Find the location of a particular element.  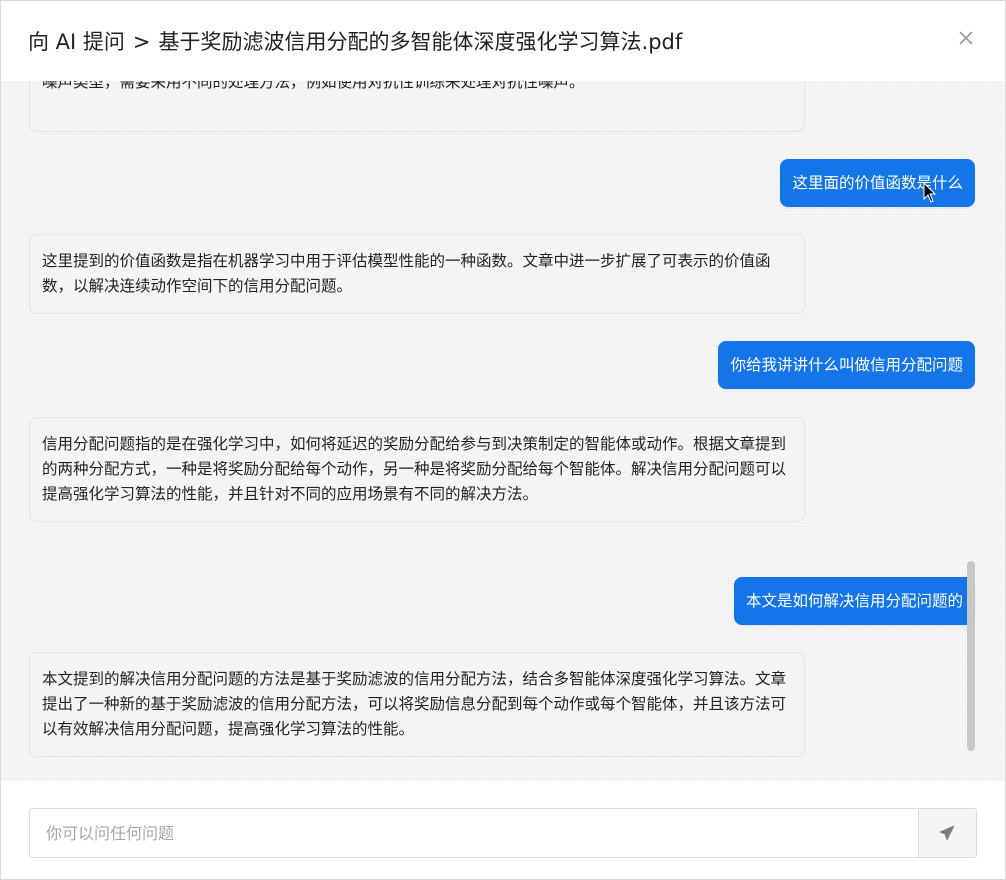

user-message: 这里面的价值函数是什么 is located at coordinates (877, 183).